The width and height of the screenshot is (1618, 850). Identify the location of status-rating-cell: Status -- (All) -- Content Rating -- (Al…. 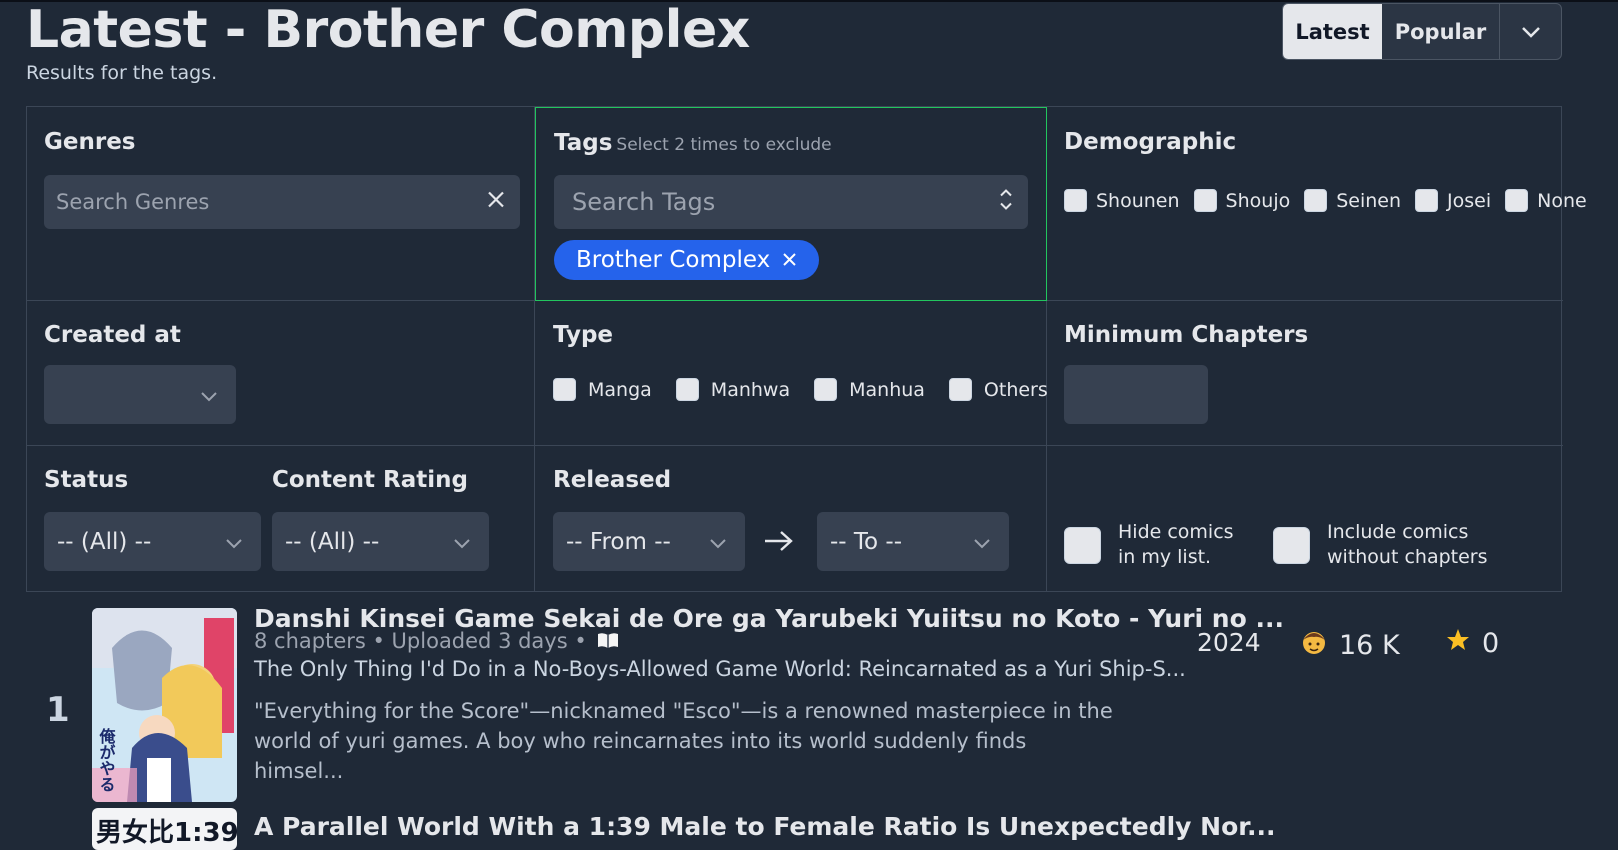
(281, 518).